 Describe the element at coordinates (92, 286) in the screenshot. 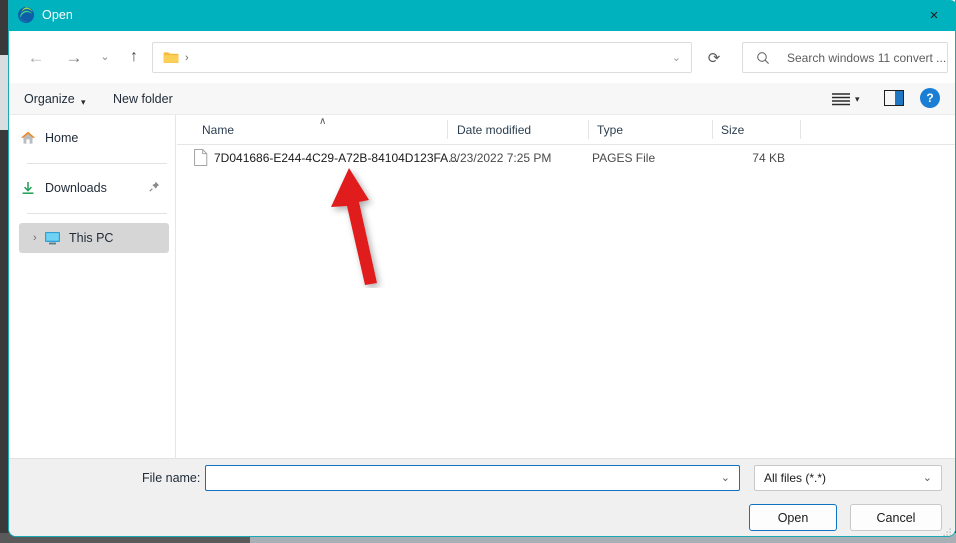

I see `navigation-pane: Home Downloads › This PC` at that location.